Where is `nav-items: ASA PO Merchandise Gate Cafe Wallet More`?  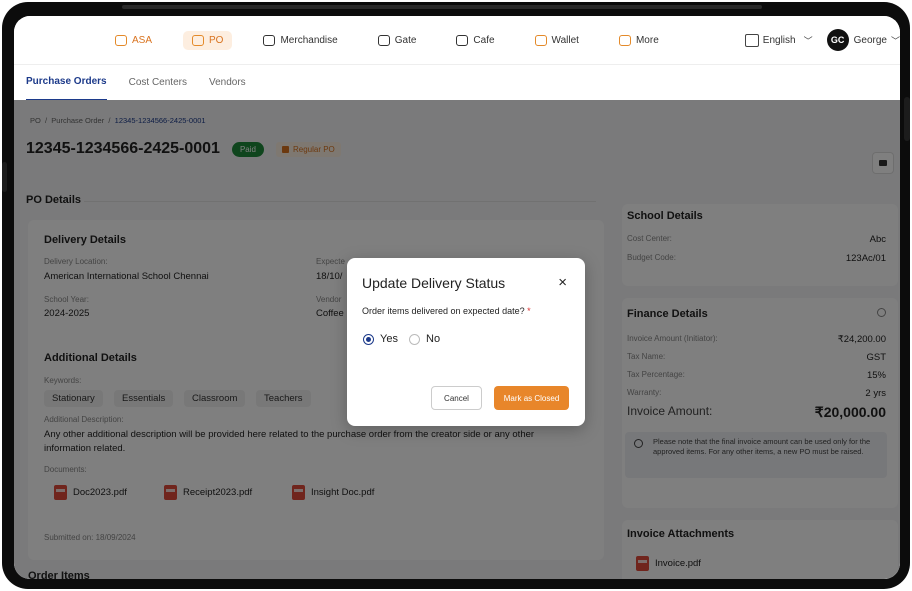
nav-items: ASA PO Merchandise Gate Cafe Wallet More is located at coordinates (398, 40).